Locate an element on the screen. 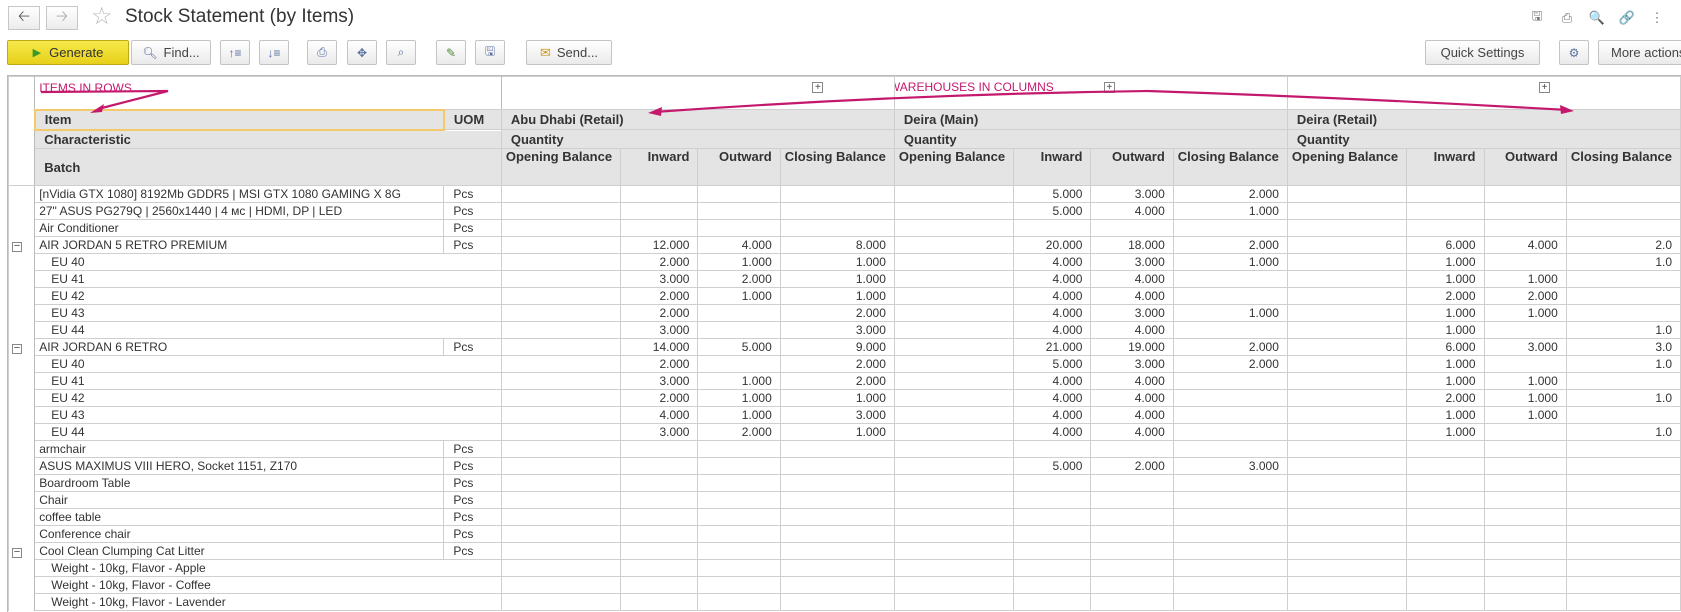 This screenshot has height=612, width=1681. table-row: Conference chair Pcs is located at coordinates (844, 534).